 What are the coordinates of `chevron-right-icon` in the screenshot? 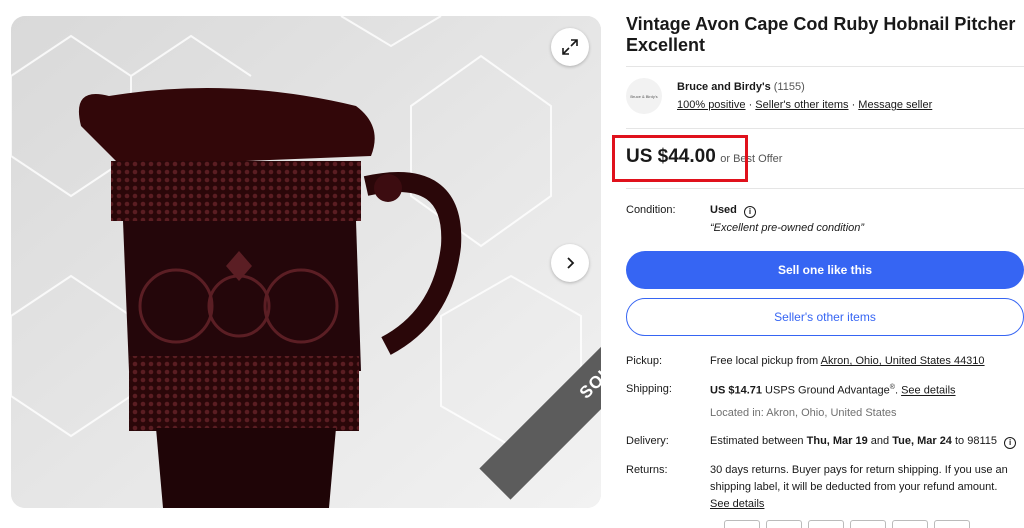 It's located at (571, 263).